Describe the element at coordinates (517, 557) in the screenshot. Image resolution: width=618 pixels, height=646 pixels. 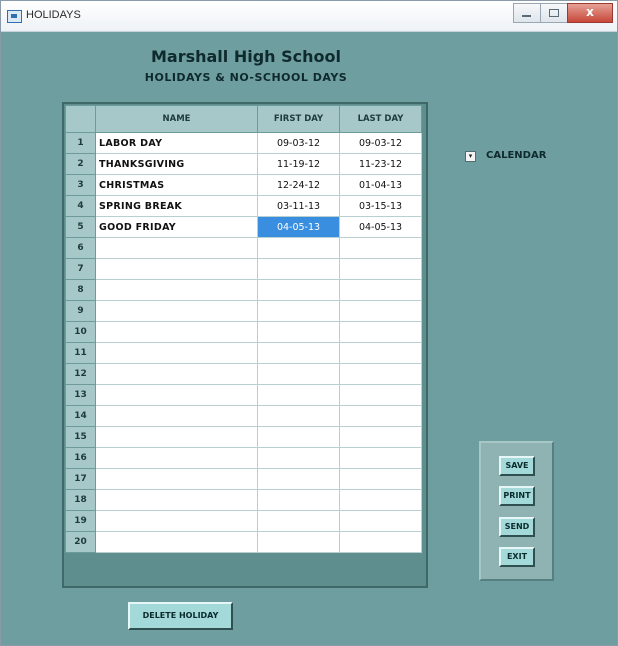
I see `exit-button: EXIT` at that location.